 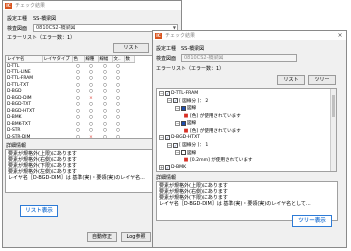 What do you see at coordinates (333, 130) in the screenshot?
I see `tree-scrollbar` at bounding box center [333, 130].